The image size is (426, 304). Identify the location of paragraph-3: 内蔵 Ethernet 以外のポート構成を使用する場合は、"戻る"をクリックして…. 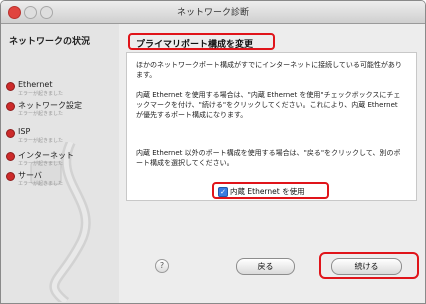
(268, 158).